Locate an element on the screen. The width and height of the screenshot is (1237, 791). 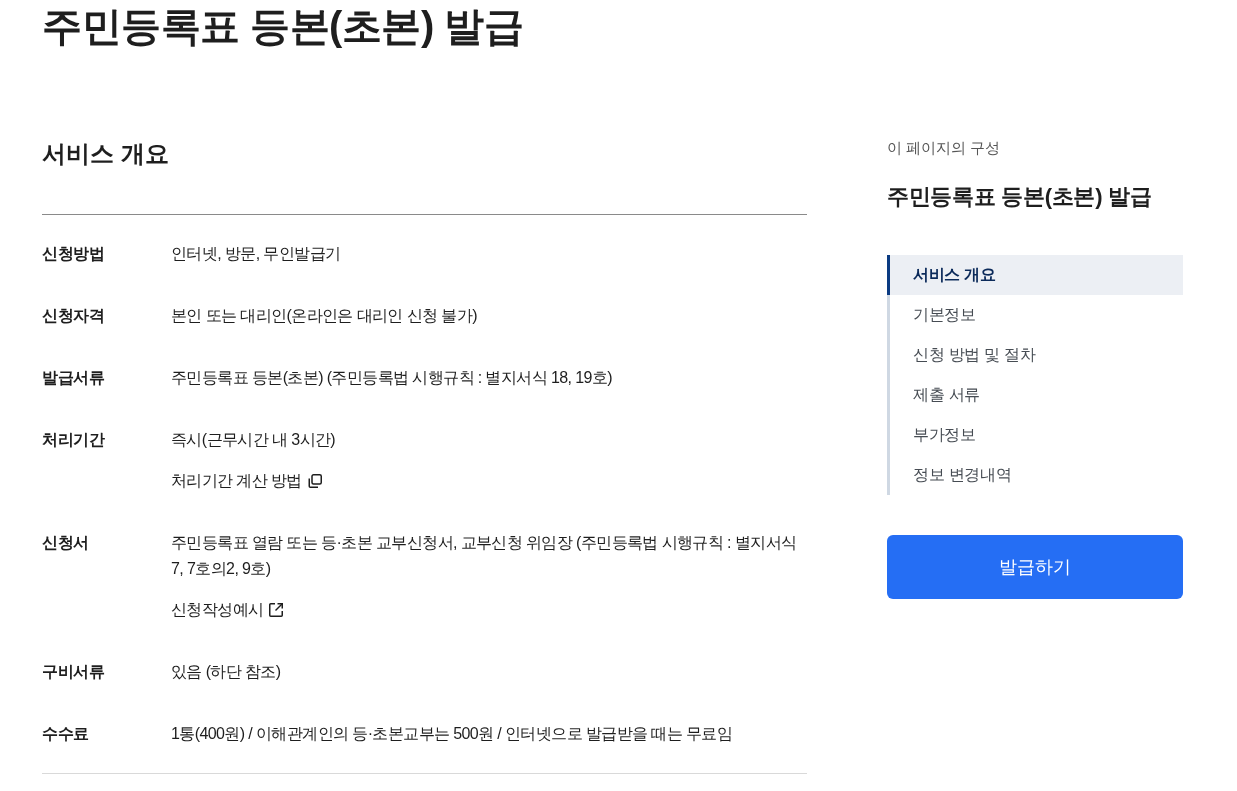
row-value: 주민등록표 등본(초본) (주민등록법 시행규칙 : 별지서식 18, 19호) is located at coordinates (392, 378).